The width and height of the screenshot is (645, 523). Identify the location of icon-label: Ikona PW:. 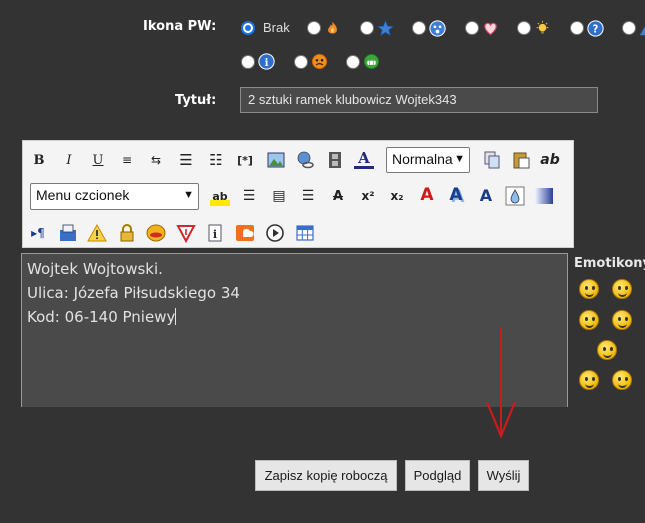
(180, 26).